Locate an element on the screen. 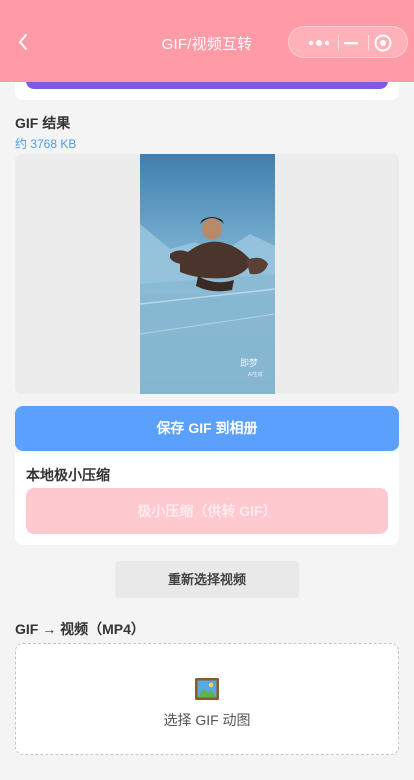 The height and width of the screenshot is (780, 414). framed-picture-icon is located at coordinates (207, 689).